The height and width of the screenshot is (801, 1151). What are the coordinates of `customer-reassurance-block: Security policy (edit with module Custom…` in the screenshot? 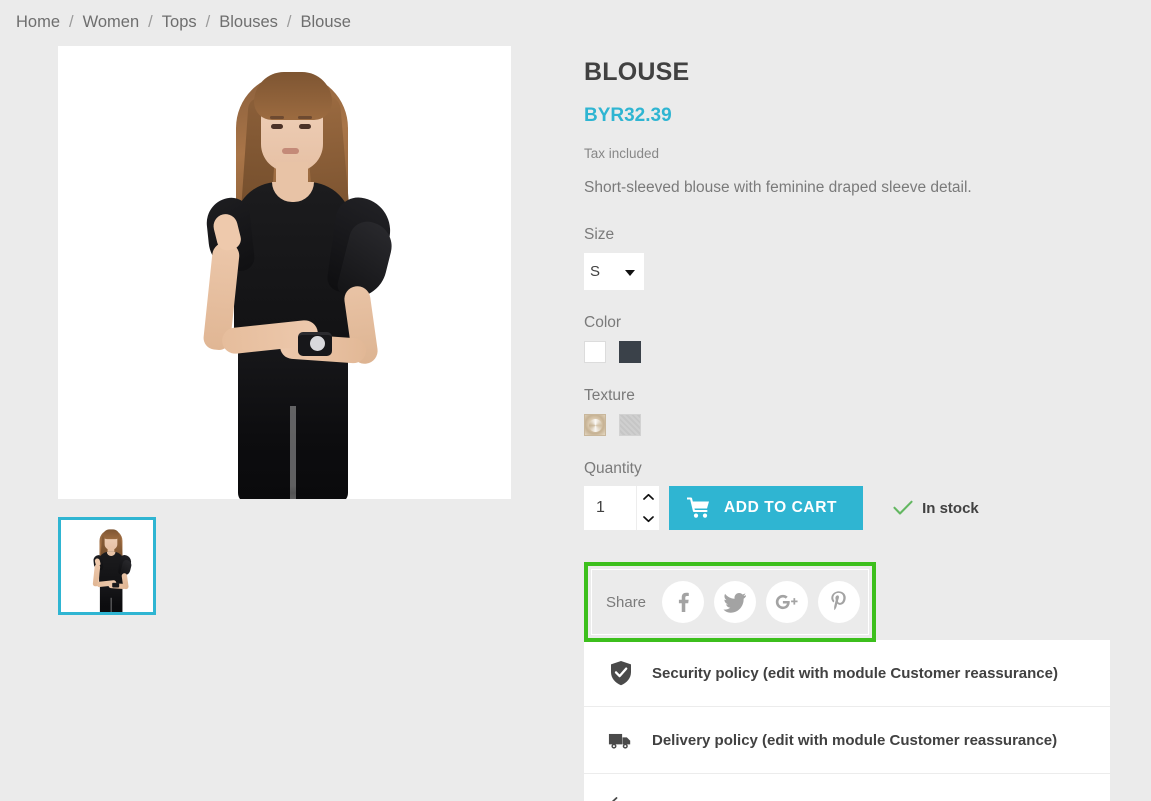 It's located at (847, 720).